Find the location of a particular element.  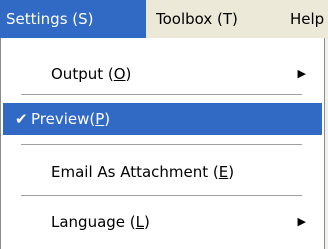

menu-item-output-label: Output (O) is located at coordinates (91, 74).